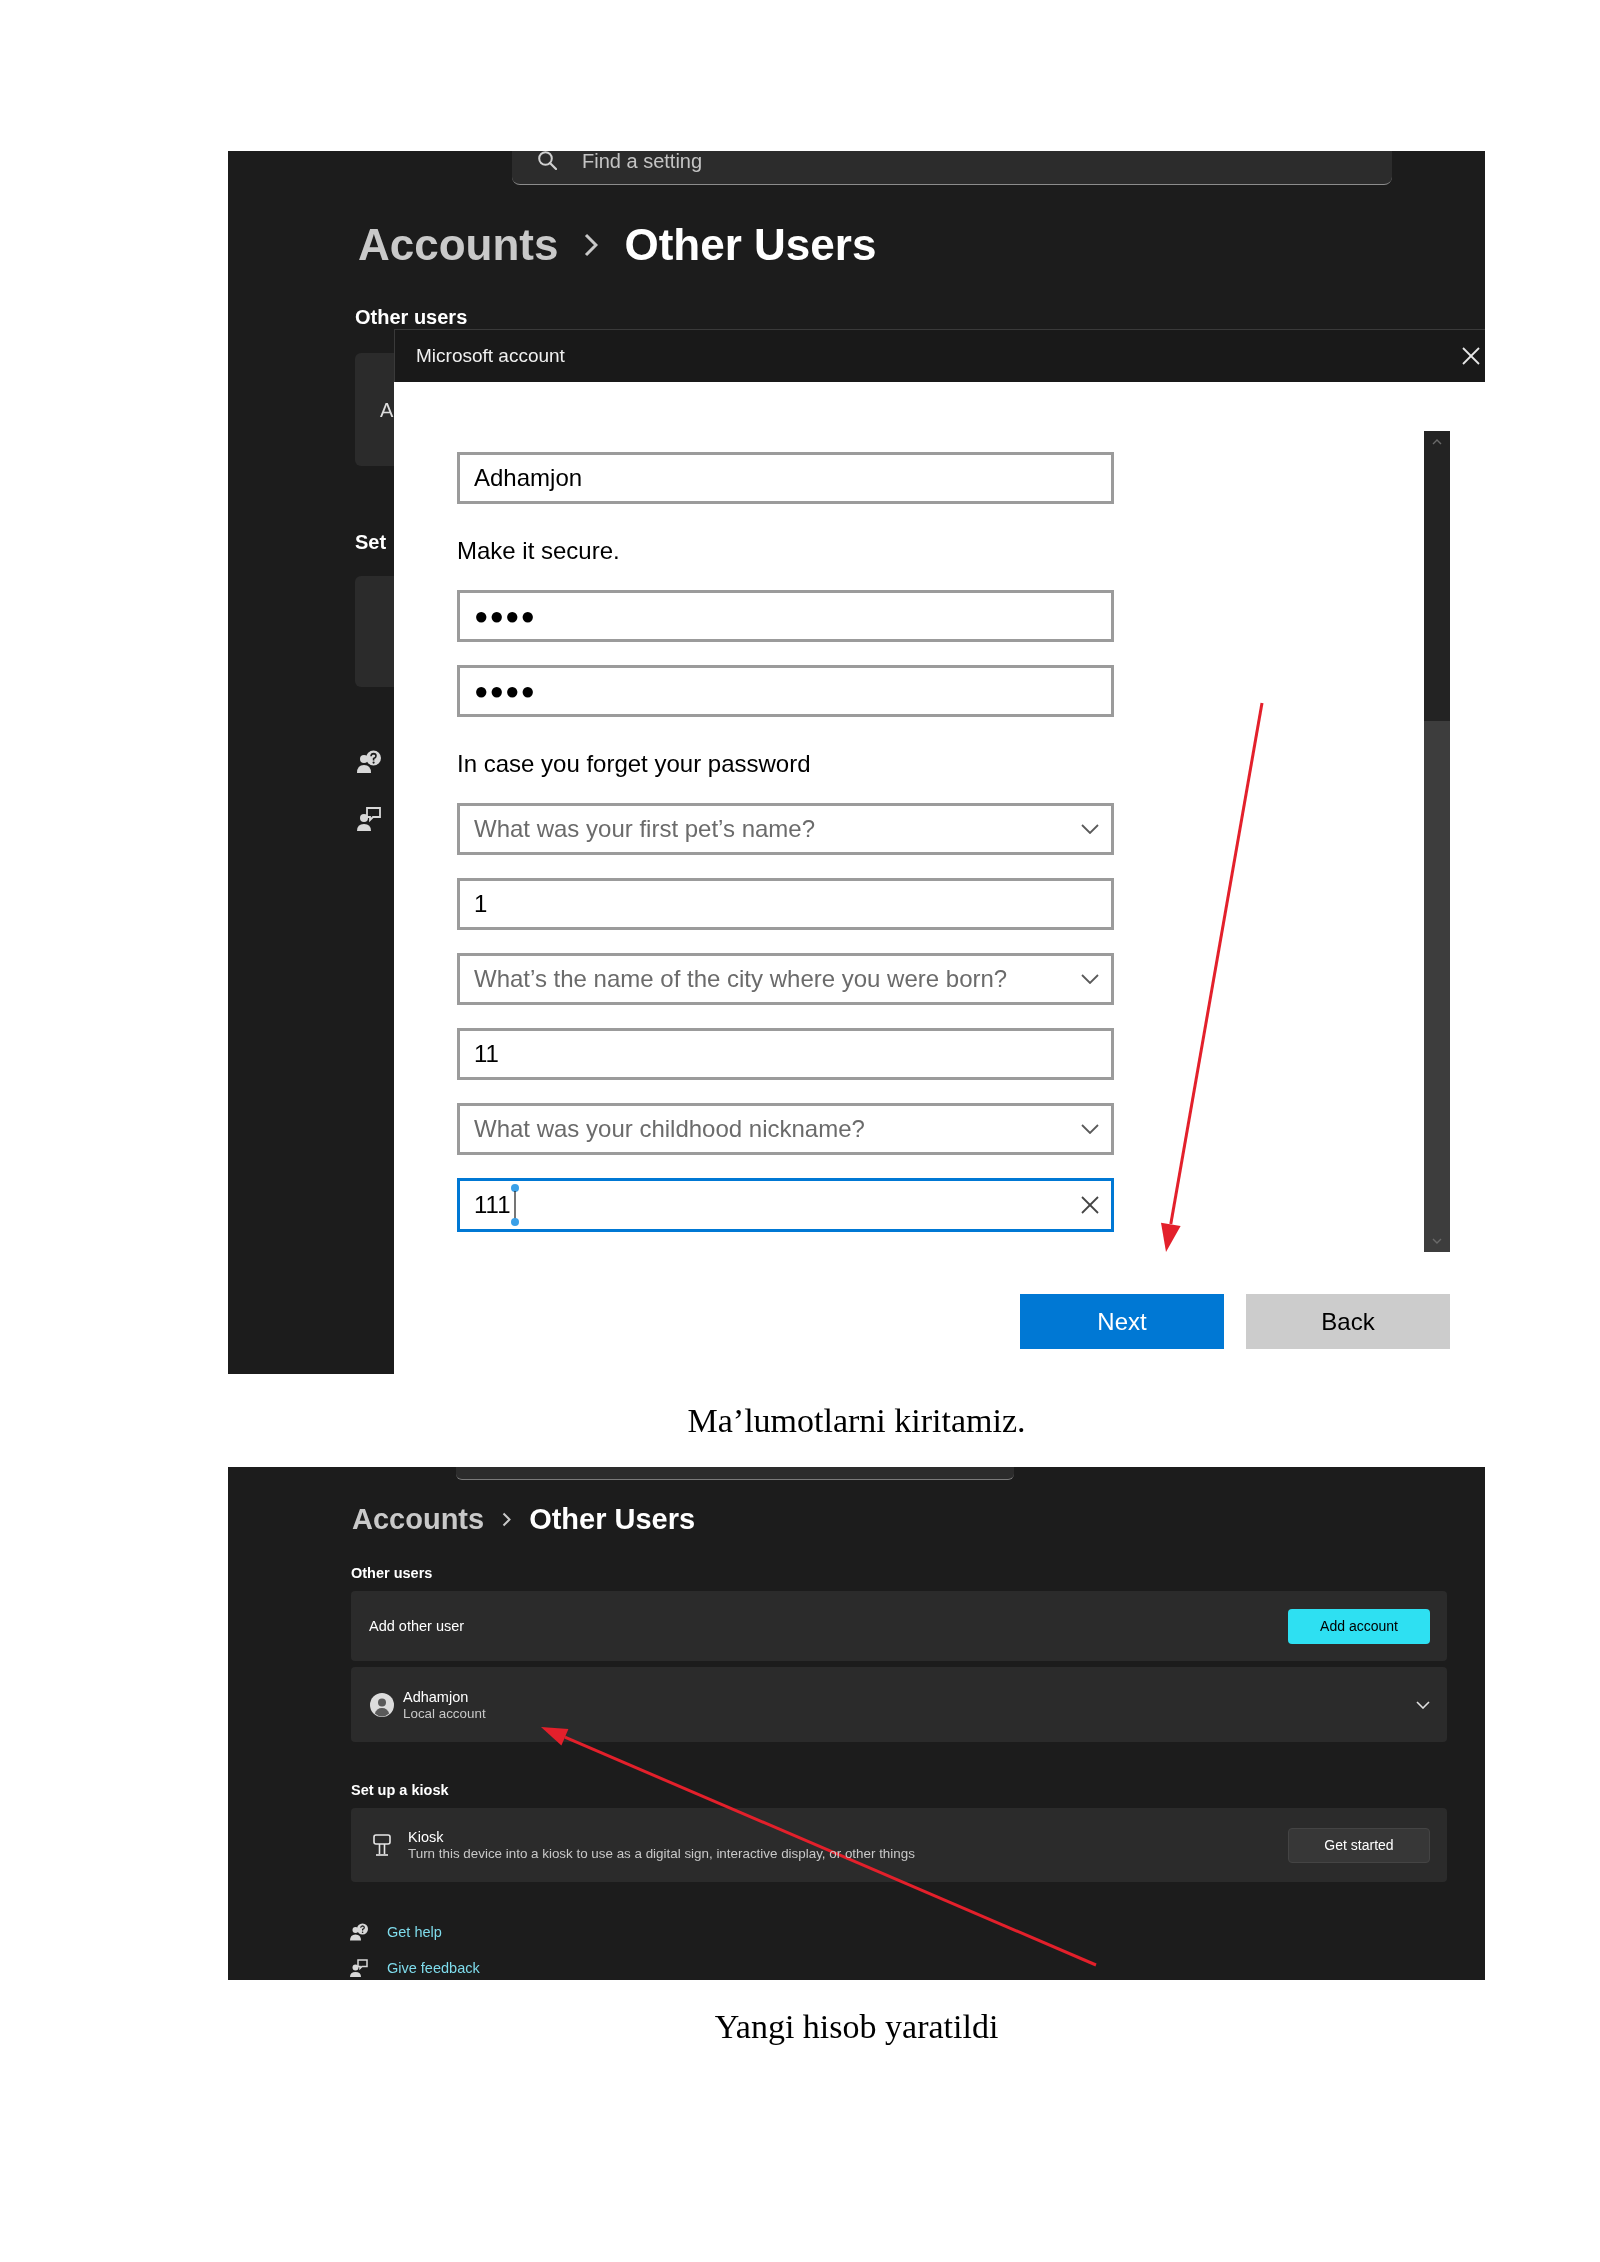 The width and height of the screenshot is (1600, 2262). I want to click on search-icon, so click(547, 160).